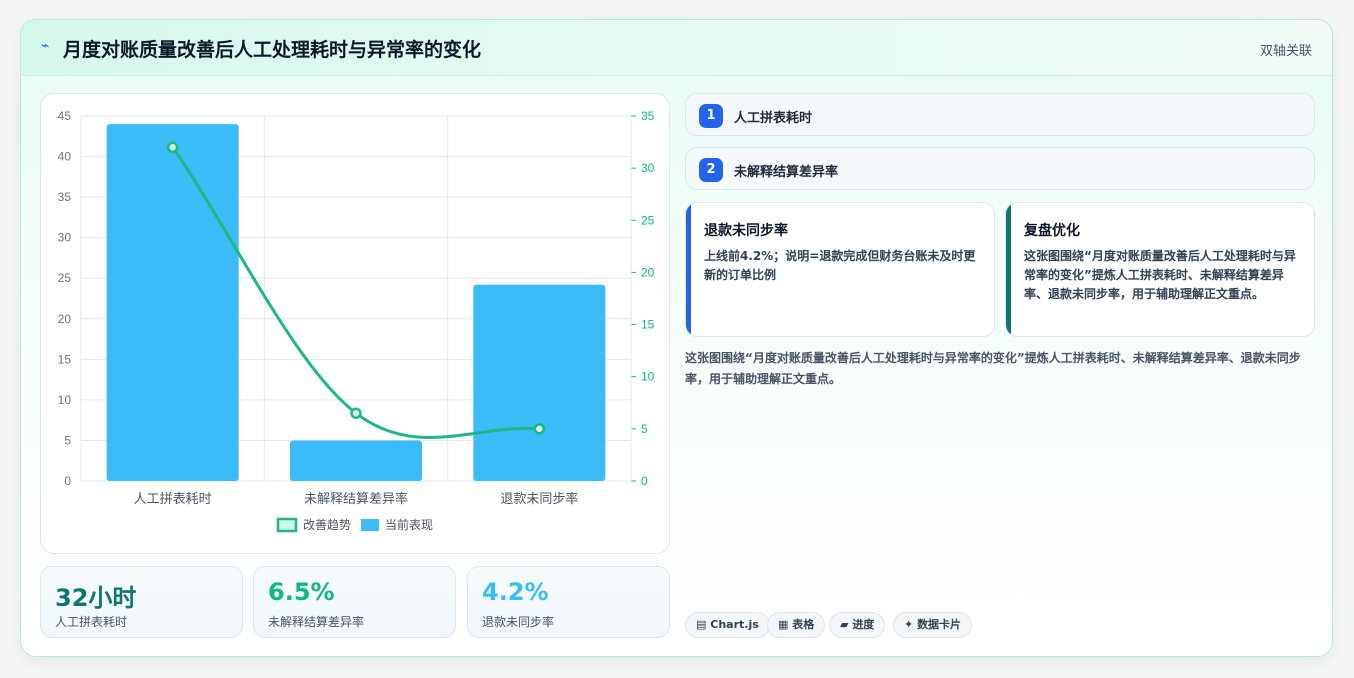 Image resolution: width=1354 pixels, height=678 pixels. Describe the element at coordinates (1000, 168) in the screenshot. I see `list-item: 2 未解释结算差异率` at that location.